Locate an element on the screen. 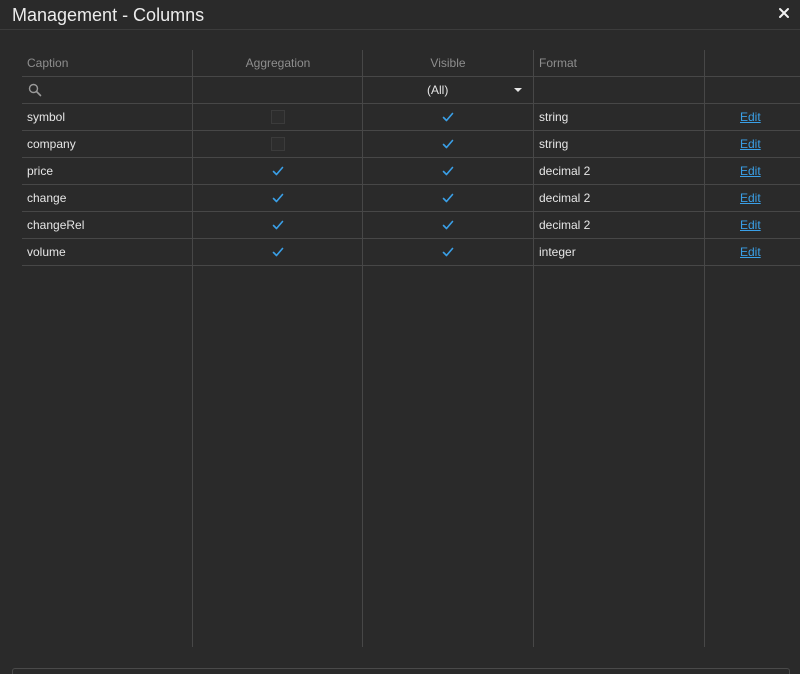  close-icon is located at coordinates (784, 13).